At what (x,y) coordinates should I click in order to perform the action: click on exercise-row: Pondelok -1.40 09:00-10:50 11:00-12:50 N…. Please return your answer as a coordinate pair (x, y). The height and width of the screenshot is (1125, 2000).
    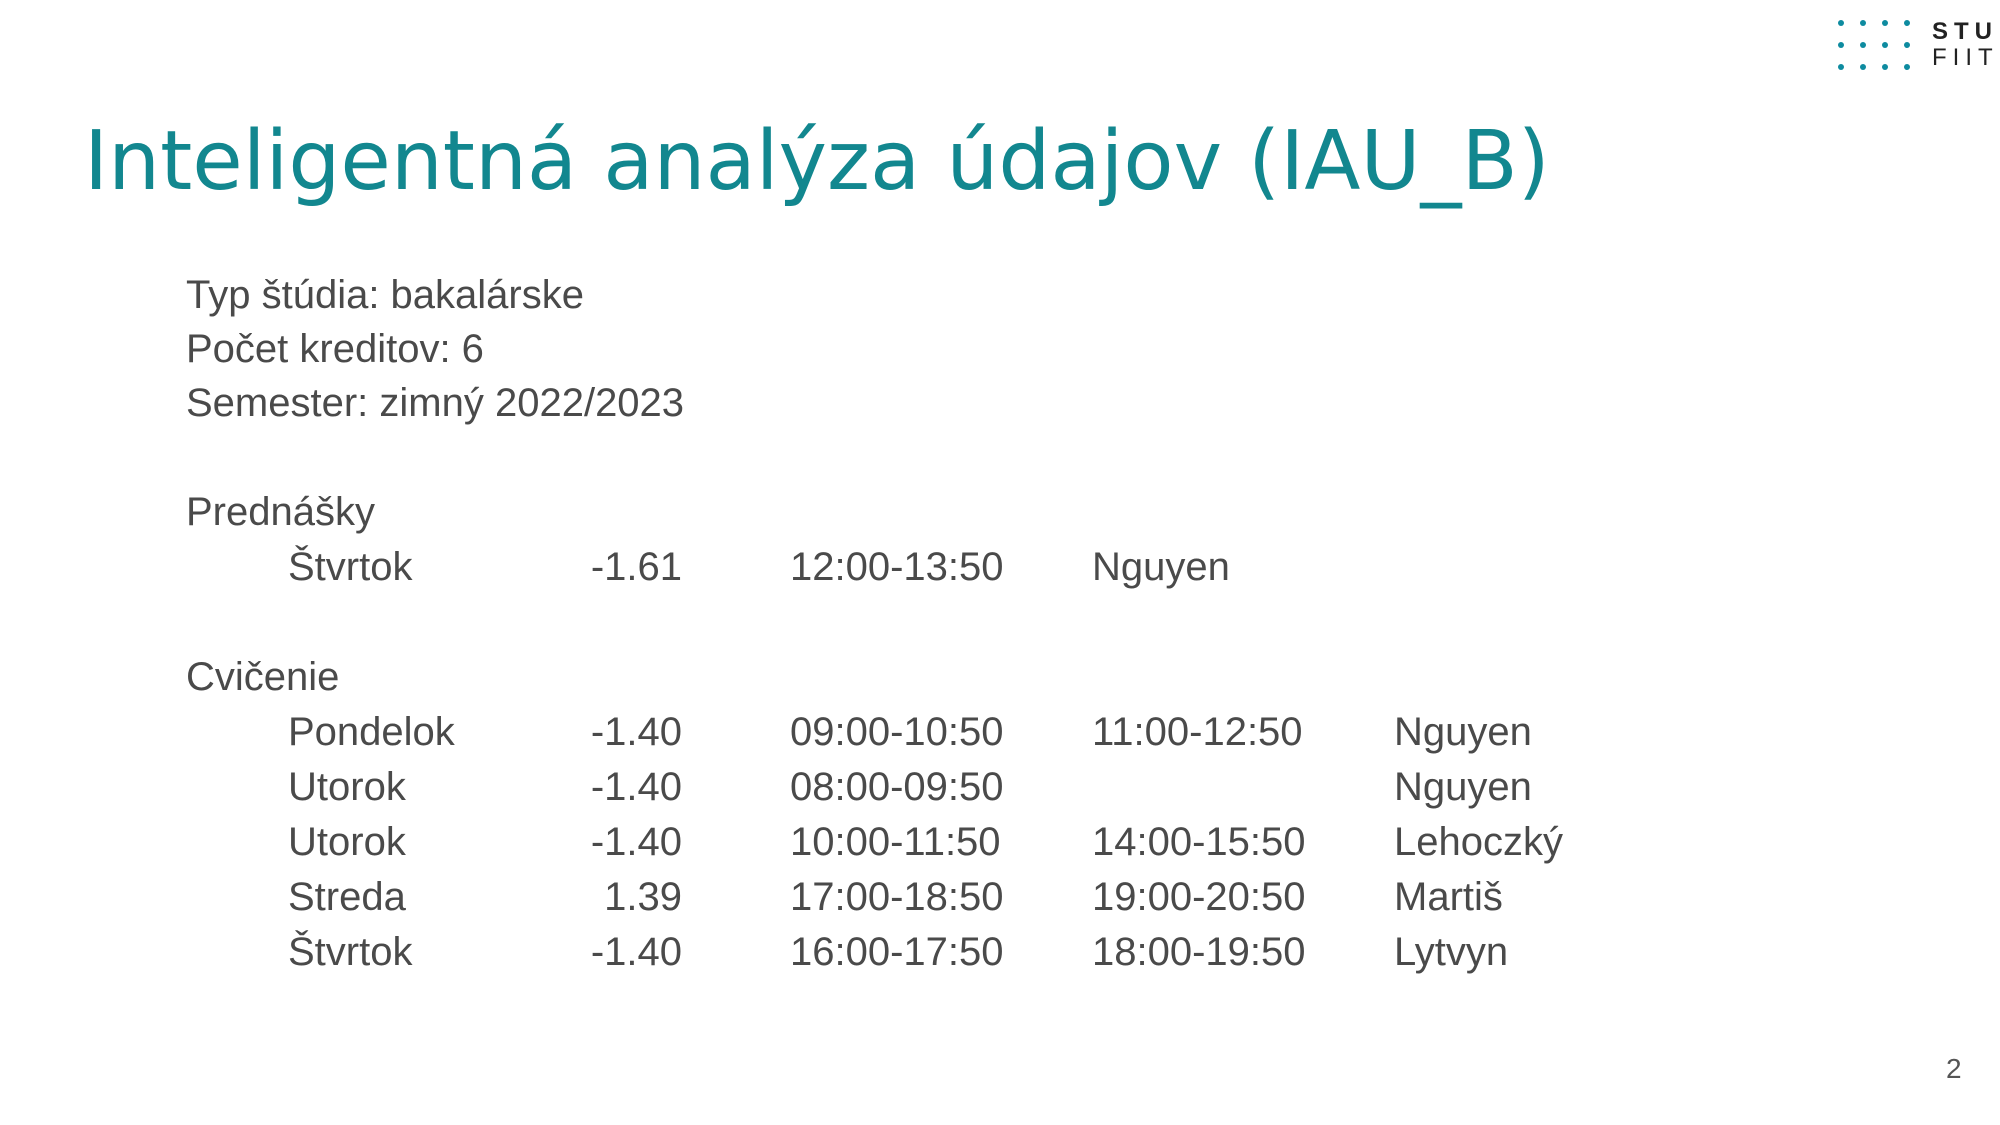
    Looking at the image, I should click on (1000, 732).